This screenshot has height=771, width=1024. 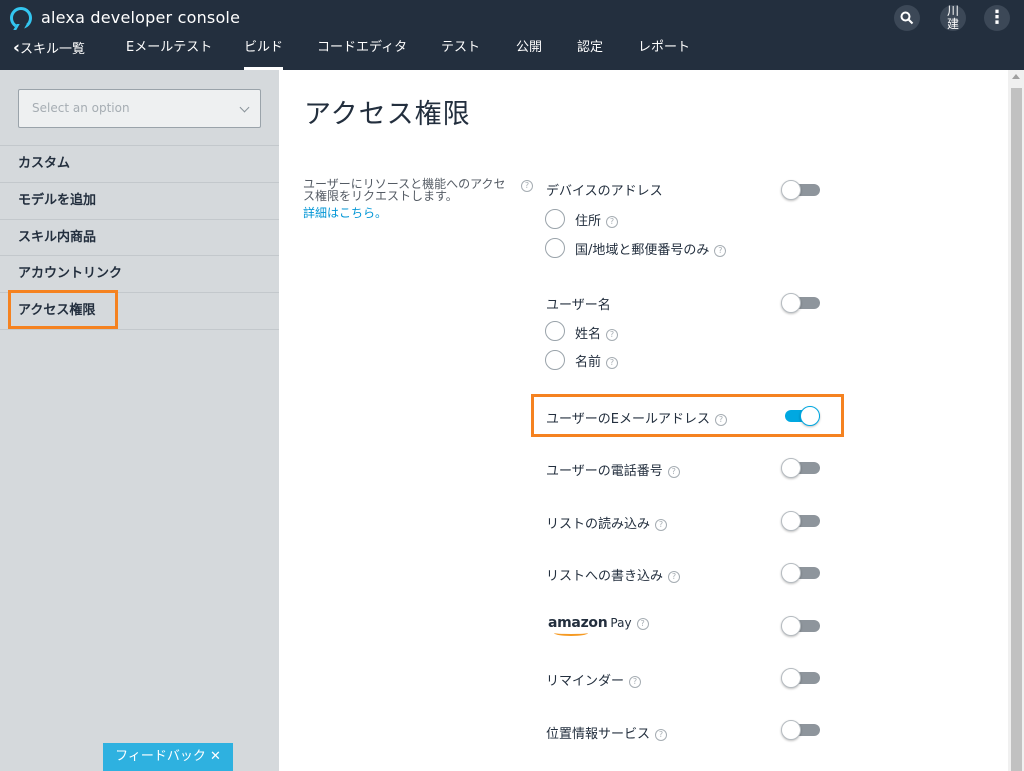 I want to click on radio-full-name-label: 姓名?, so click(x=597, y=332).